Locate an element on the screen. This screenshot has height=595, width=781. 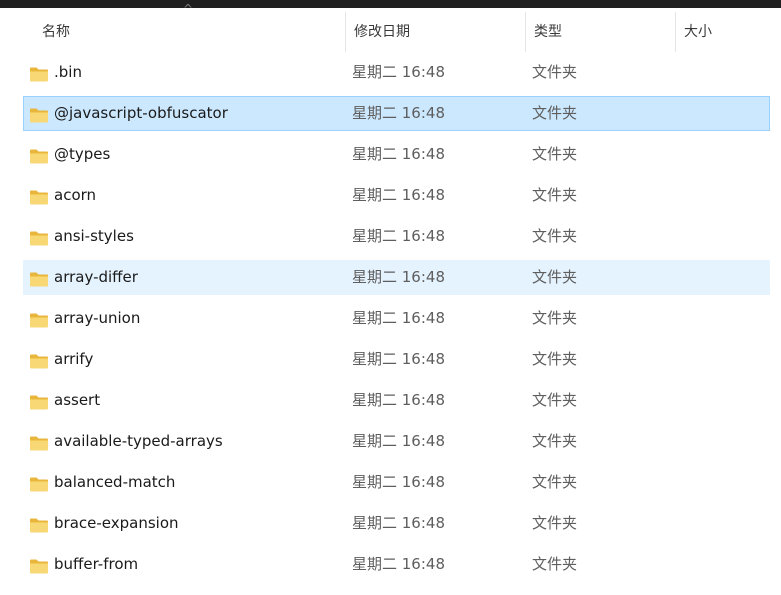
column-header-bar: 名称 ^ 修改日期 类型 大小 is located at coordinates (399, 27).